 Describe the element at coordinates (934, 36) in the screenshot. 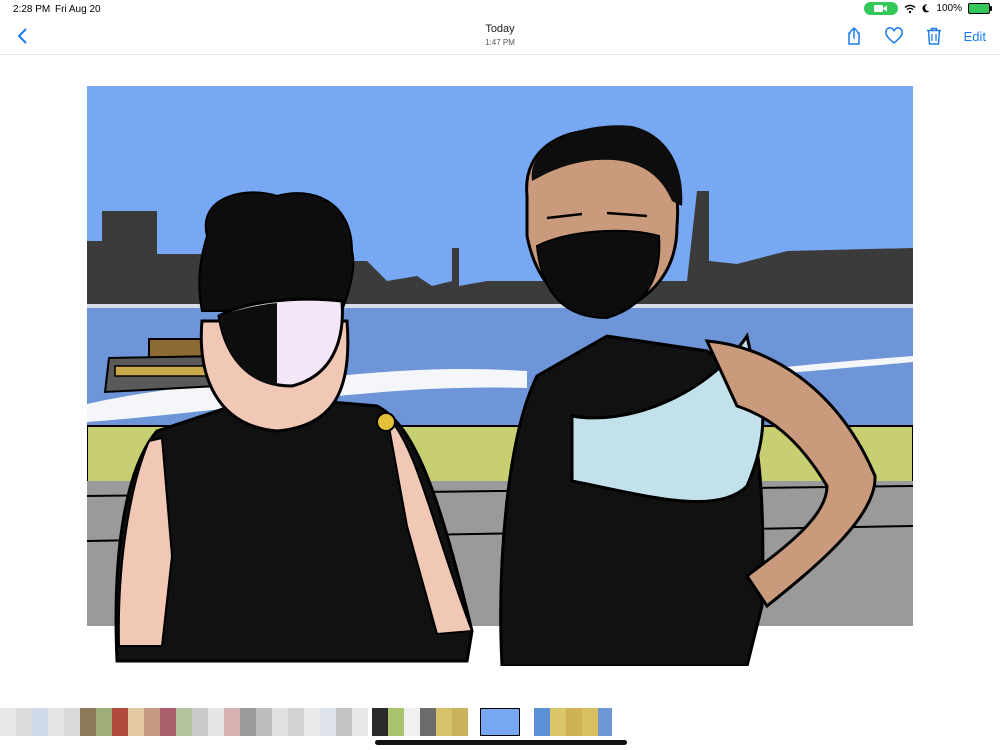

I see `trash-icon` at that location.